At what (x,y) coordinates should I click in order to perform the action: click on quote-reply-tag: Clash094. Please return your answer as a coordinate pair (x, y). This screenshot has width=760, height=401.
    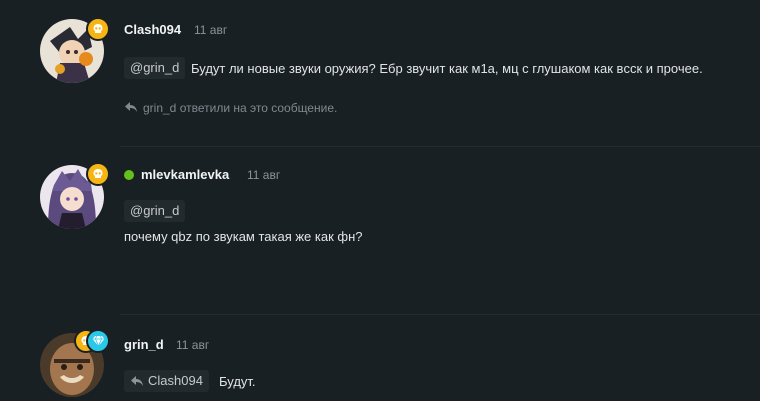
    Looking at the image, I should click on (166, 381).